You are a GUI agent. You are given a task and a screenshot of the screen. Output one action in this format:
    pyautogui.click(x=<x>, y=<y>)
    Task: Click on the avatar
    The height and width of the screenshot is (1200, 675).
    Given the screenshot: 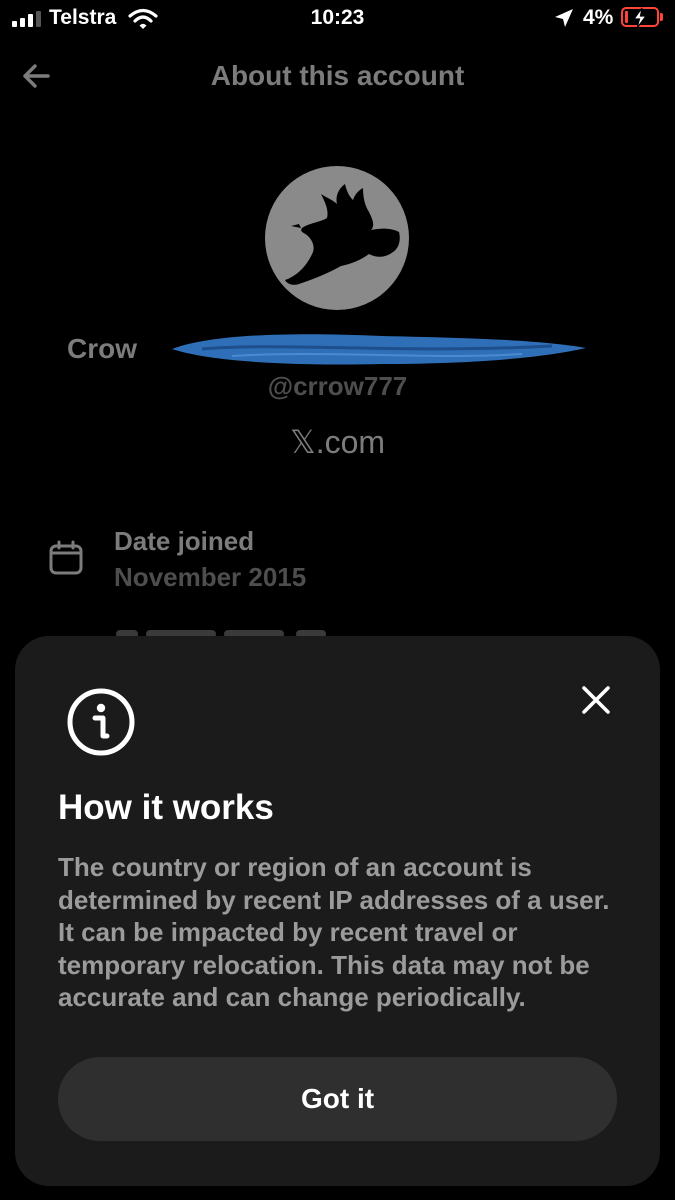 What is the action you would take?
    pyautogui.click(x=337, y=238)
    